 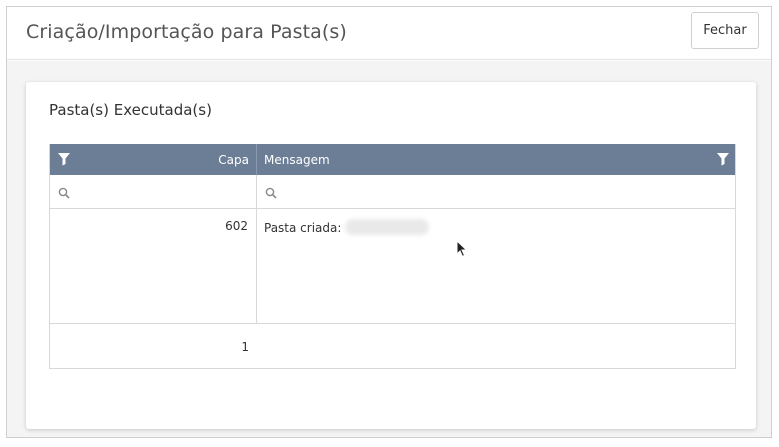 I want to click on modal-title: Criação/Importação para Pasta(s), so click(x=186, y=32).